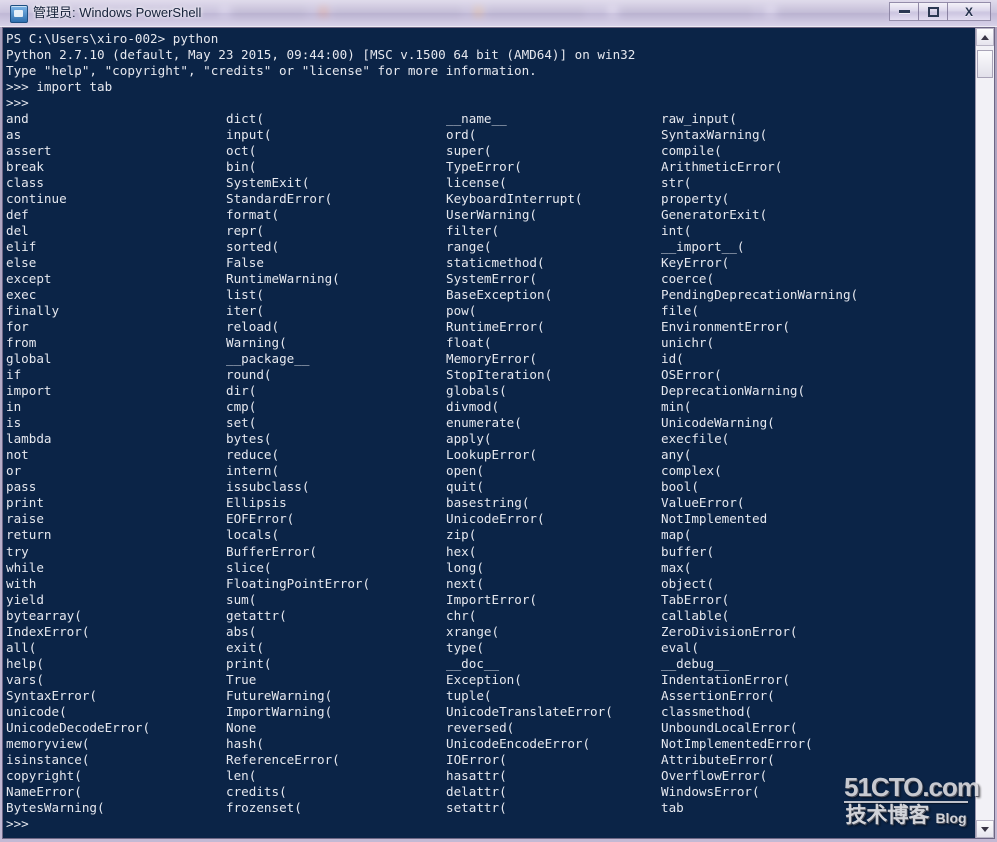 Image resolution: width=997 pixels, height=842 pixels. I want to click on completion-item: UnicodeDecodeError(, so click(78, 727).